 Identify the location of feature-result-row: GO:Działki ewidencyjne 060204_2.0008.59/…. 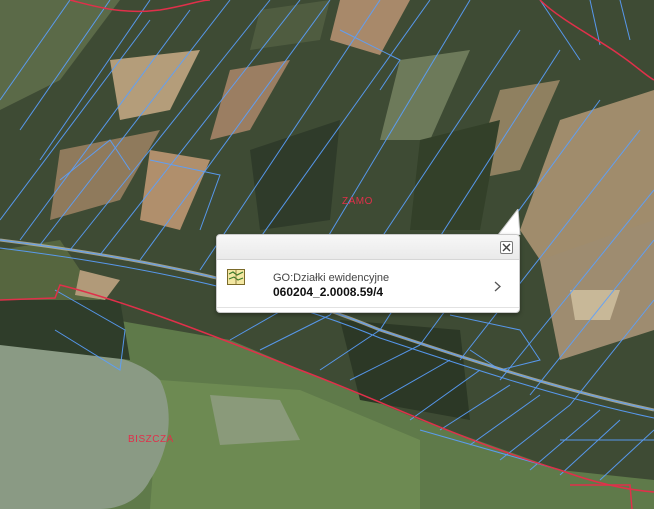
(368, 284).